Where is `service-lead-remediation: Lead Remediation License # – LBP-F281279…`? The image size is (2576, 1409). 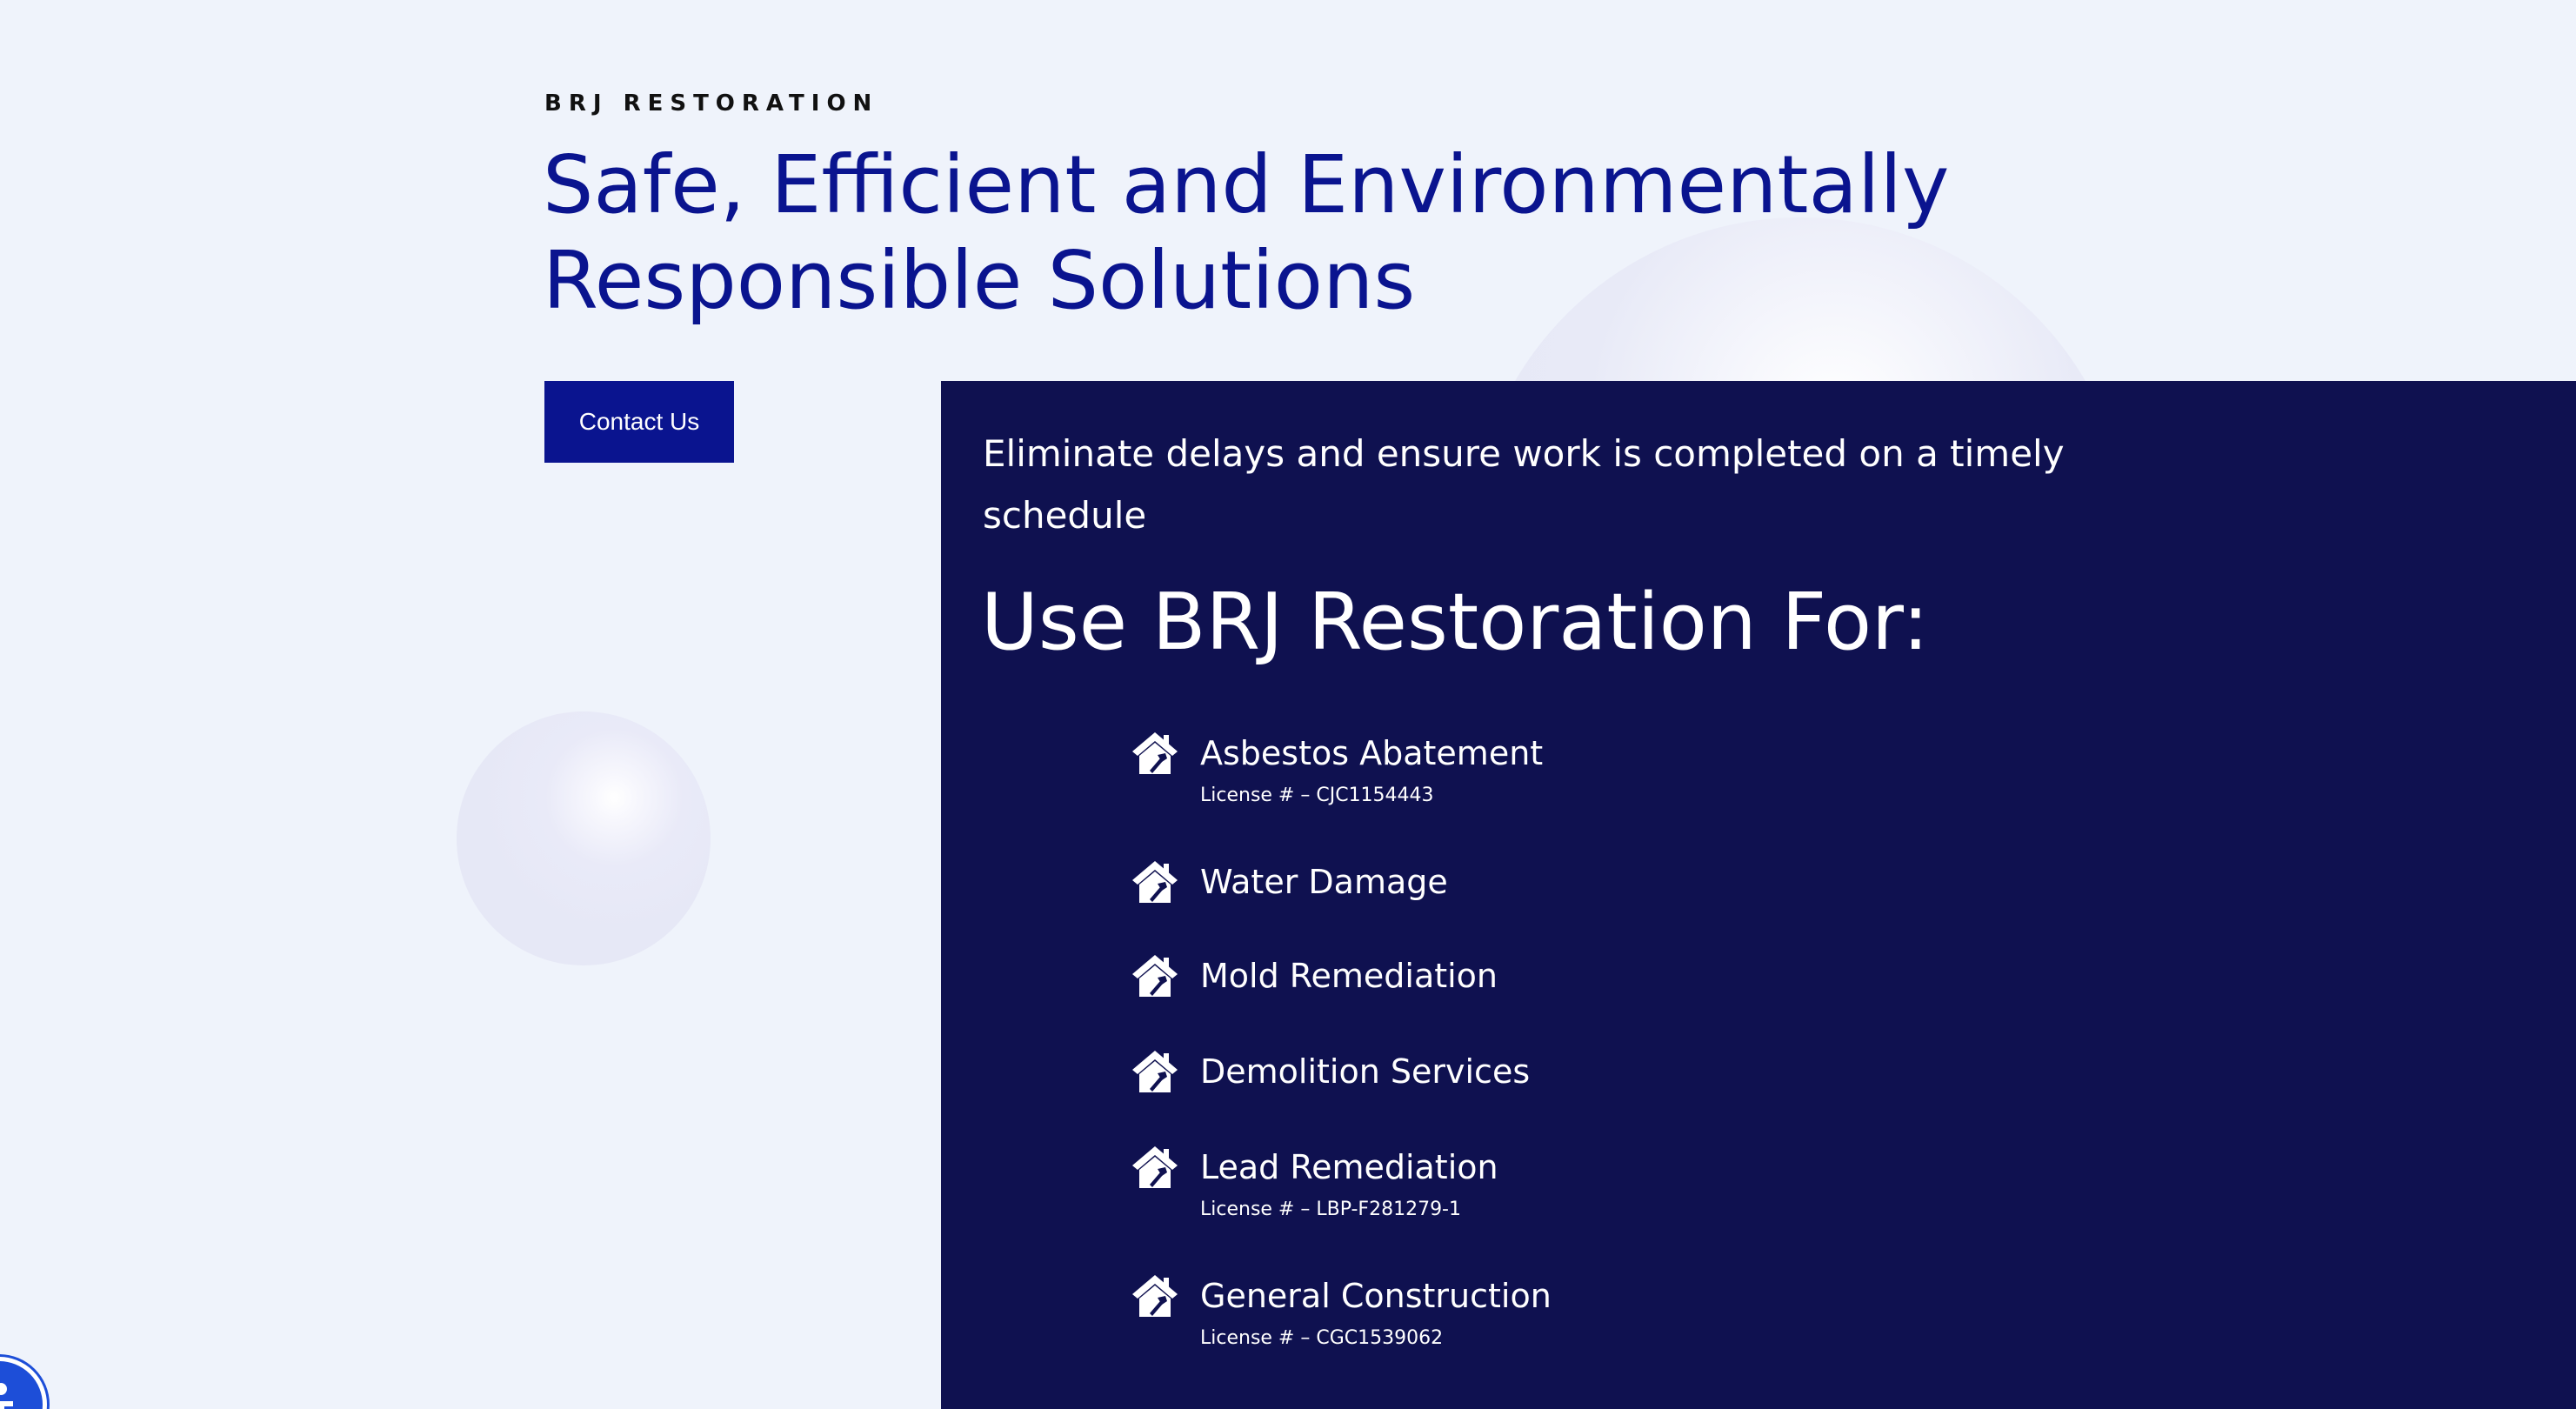 service-lead-remediation: Lead Remediation License # – LBP-F281279… is located at coordinates (1522, 1181).